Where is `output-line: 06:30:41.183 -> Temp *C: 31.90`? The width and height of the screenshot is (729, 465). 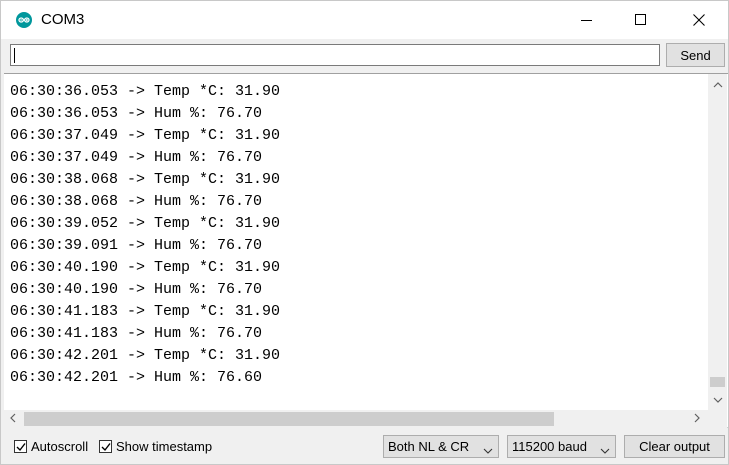
output-line: 06:30:41.183 -> Temp *C: 31.90 is located at coordinates (145, 311).